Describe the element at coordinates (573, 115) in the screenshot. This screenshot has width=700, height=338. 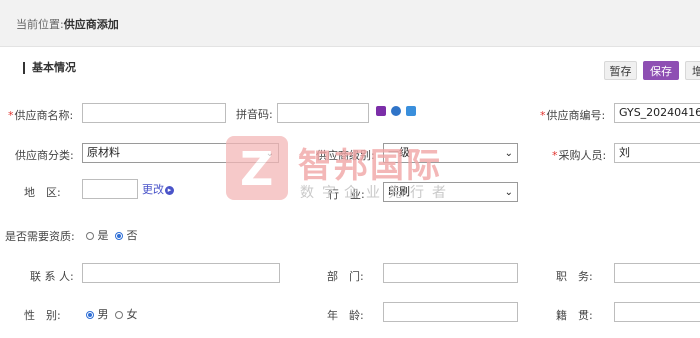
I see `supplier-code-label: *供应商编号:` at that location.